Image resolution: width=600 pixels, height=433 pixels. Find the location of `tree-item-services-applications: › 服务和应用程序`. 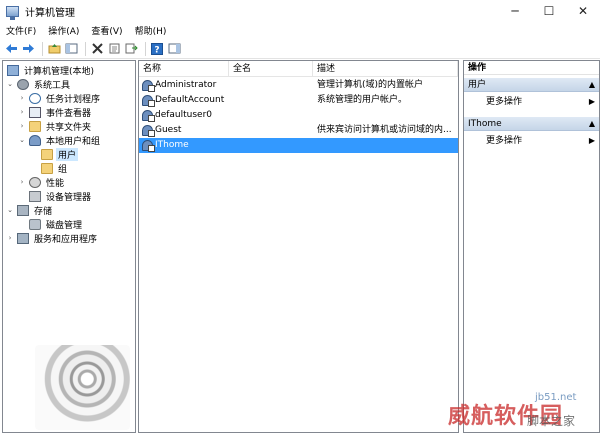

tree-item-services-applications: › 服务和应用程序 is located at coordinates (52, 238).